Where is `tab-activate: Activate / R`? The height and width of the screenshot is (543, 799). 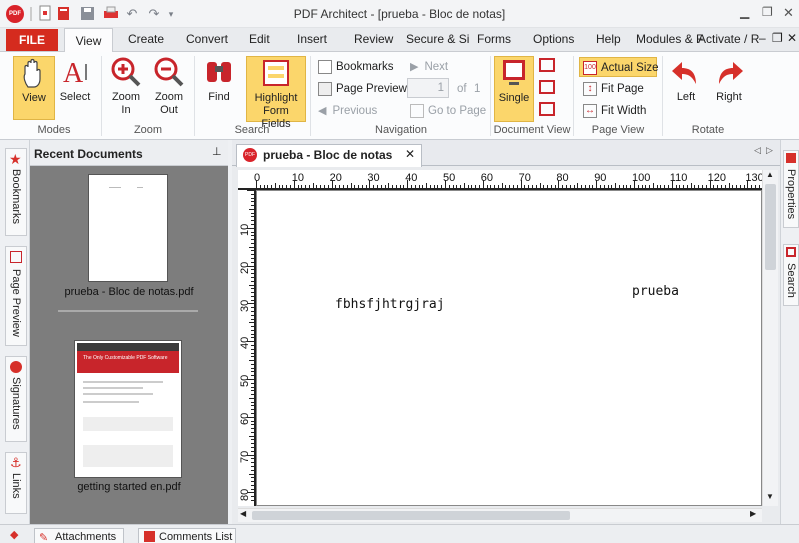
tab-activate: Activate / R is located at coordinates (728, 39).